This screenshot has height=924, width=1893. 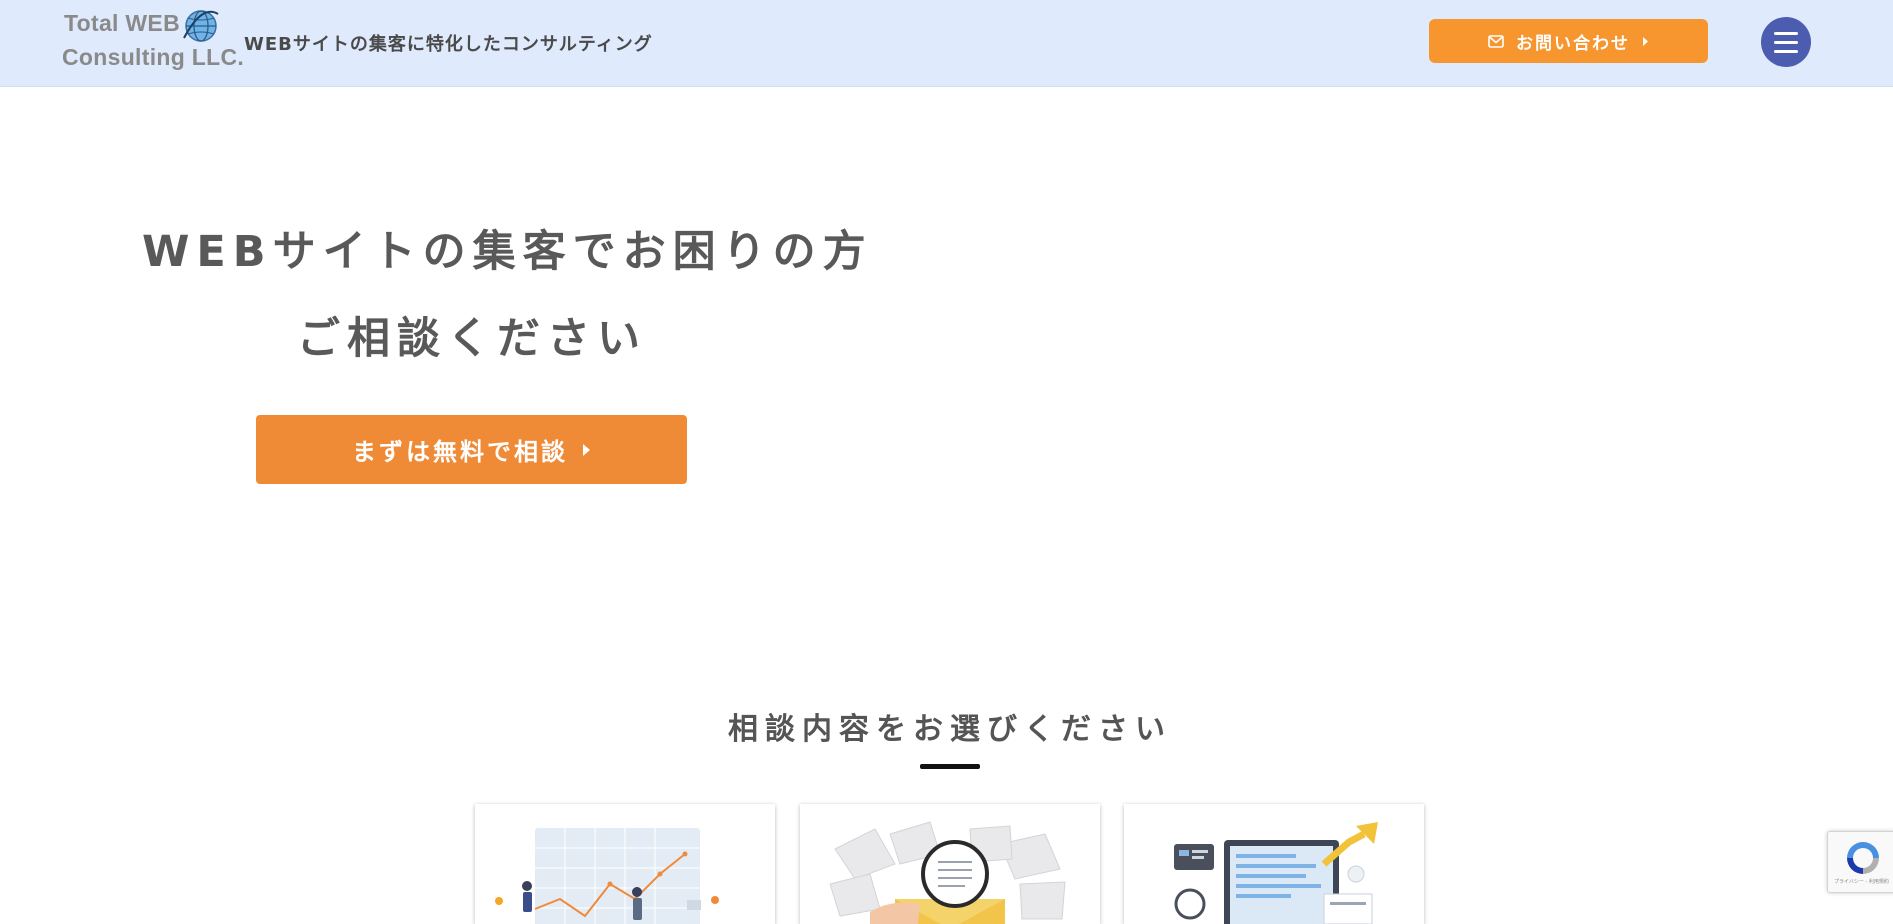 I want to click on web-seo-growth-illustration, so click(x=1276, y=873).